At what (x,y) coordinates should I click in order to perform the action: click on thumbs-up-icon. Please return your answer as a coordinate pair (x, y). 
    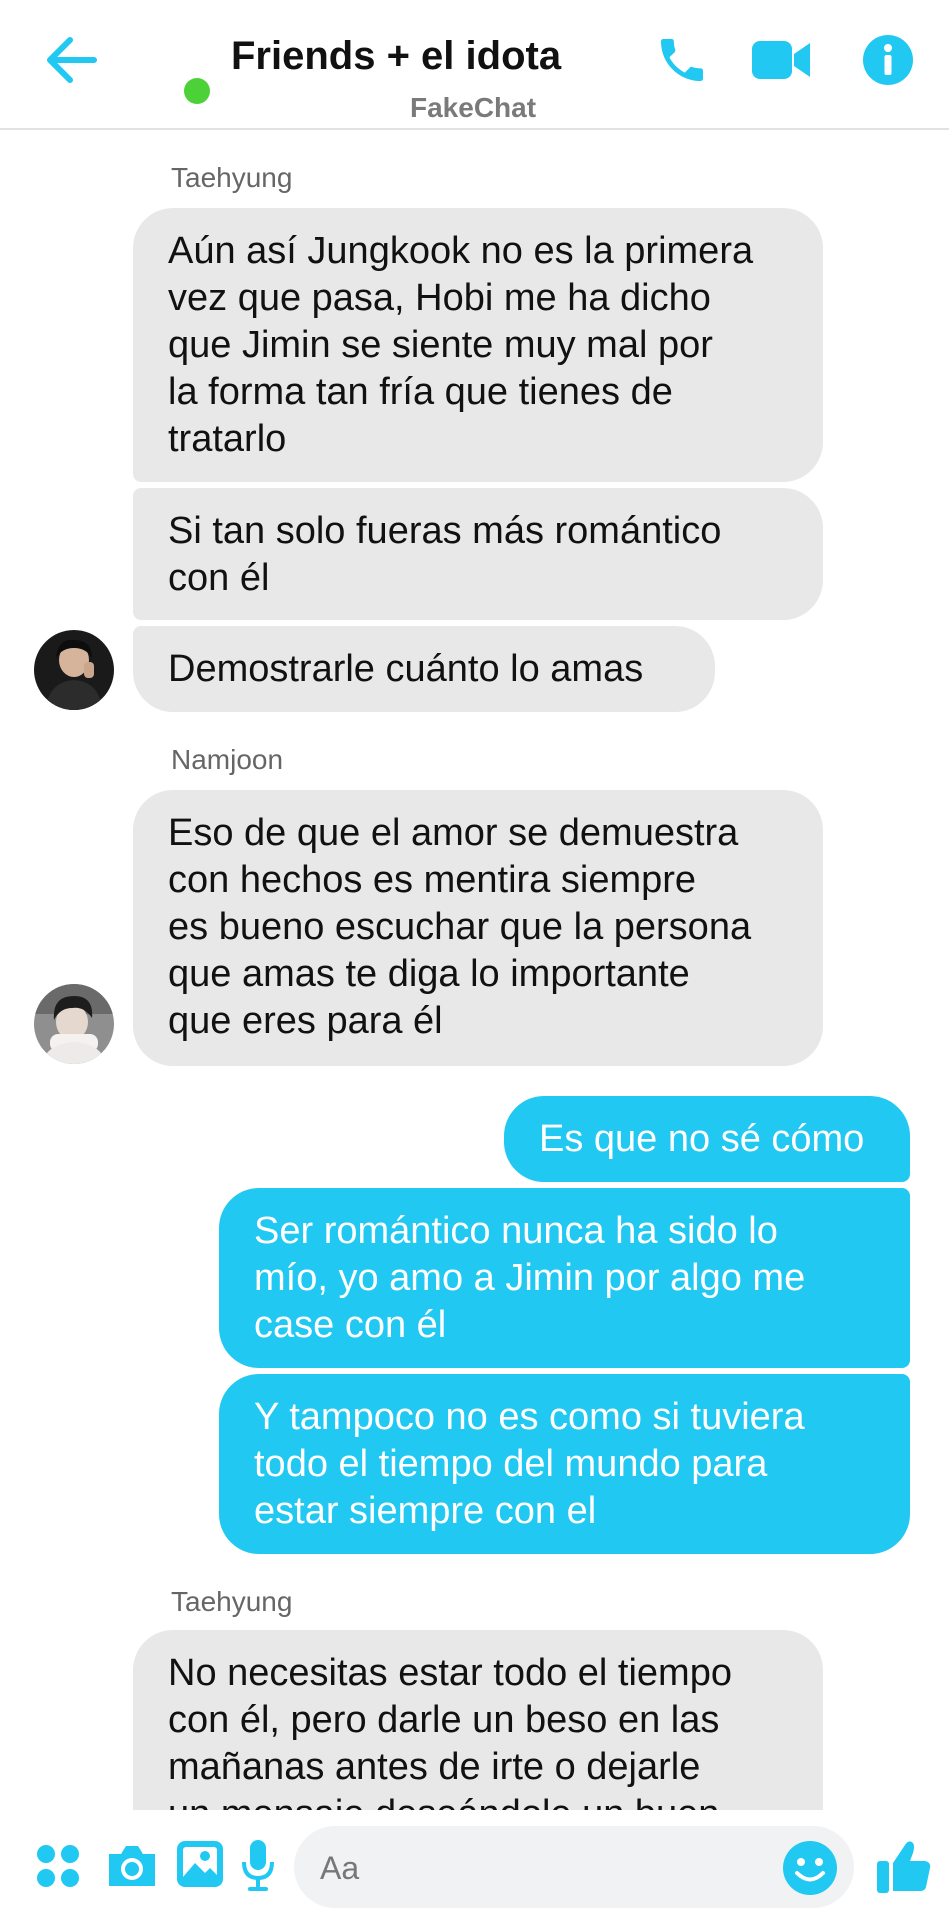
    Looking at the image, I should click on (904, 1867).